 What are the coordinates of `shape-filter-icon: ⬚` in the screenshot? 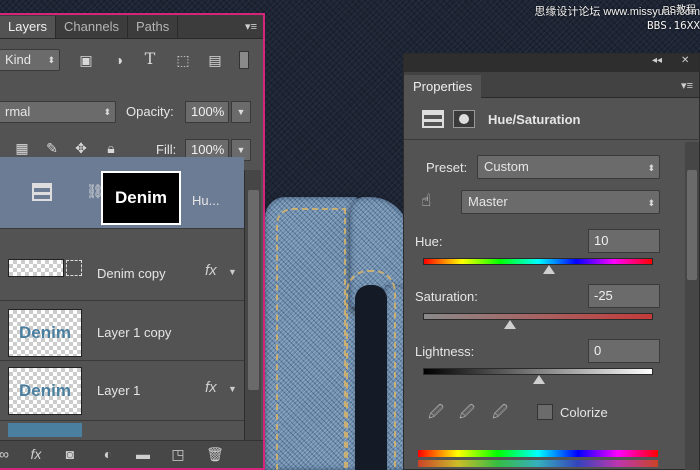 It's located at (183, 60).